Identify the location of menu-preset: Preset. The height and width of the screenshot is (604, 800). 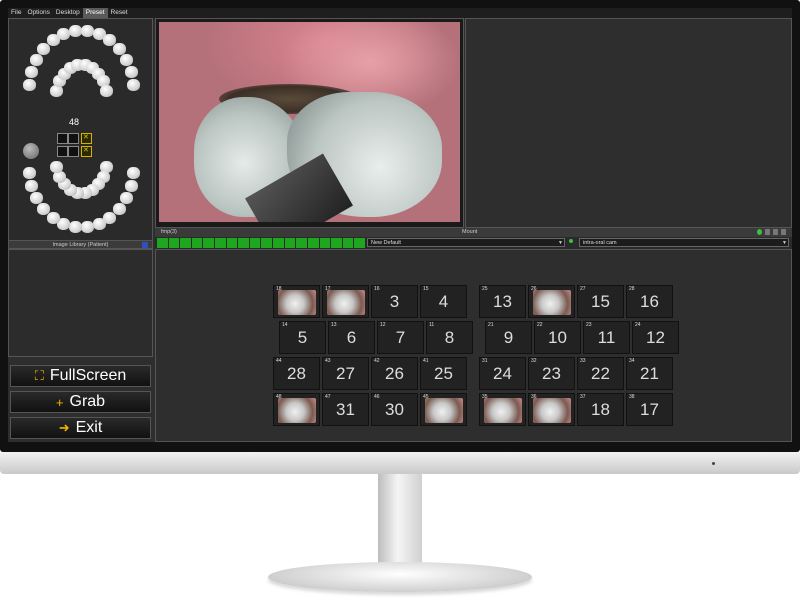
(95, 13).